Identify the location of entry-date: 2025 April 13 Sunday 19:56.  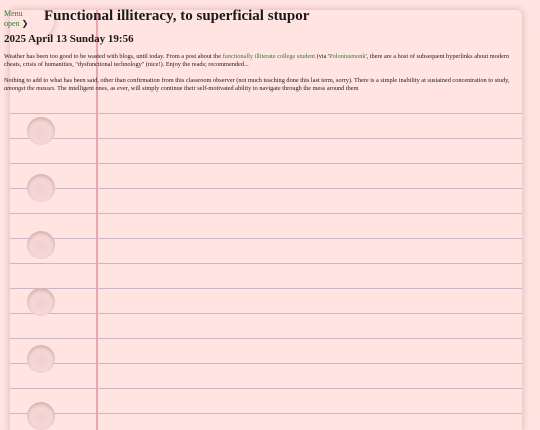
(69, 39).